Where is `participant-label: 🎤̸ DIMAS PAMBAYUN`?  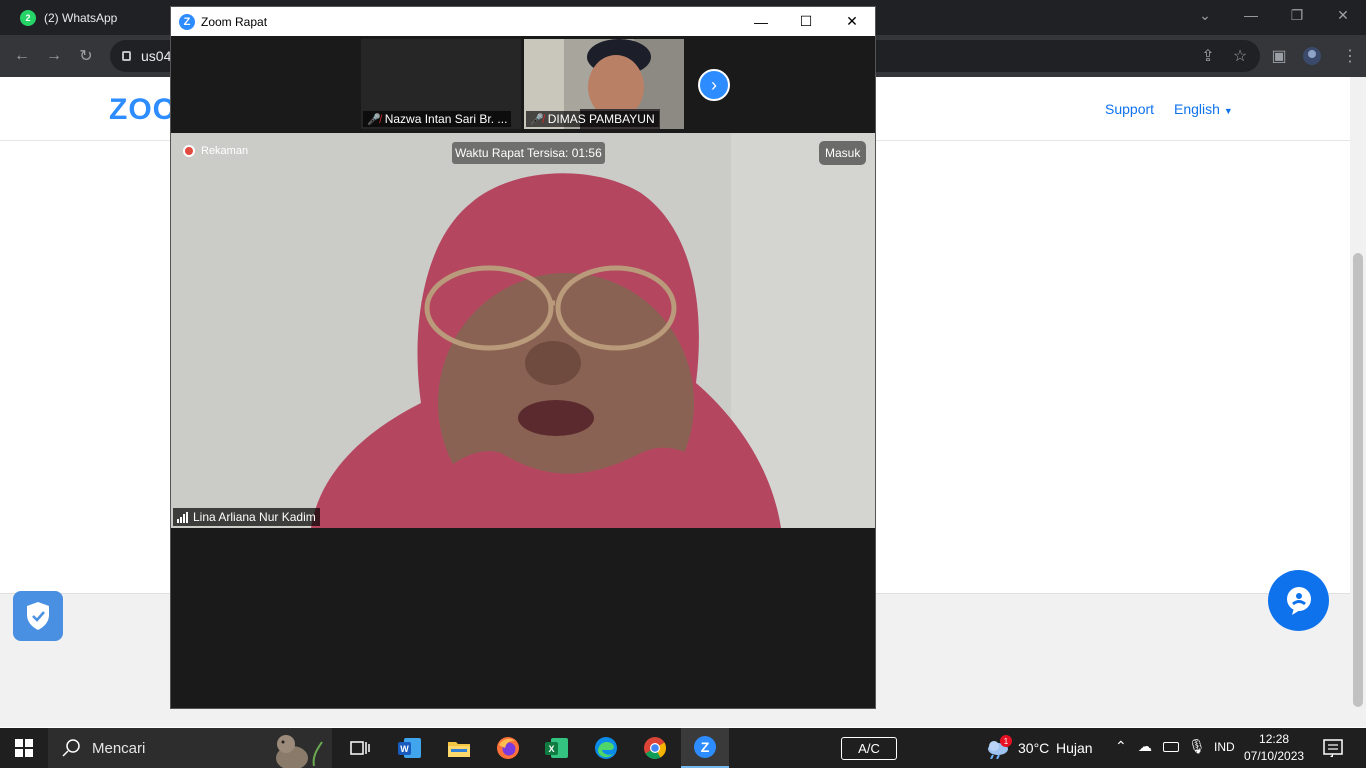
participant-label: 🎤̸ DIMAS PAMBAYUN is located at coordinates (592, 119).